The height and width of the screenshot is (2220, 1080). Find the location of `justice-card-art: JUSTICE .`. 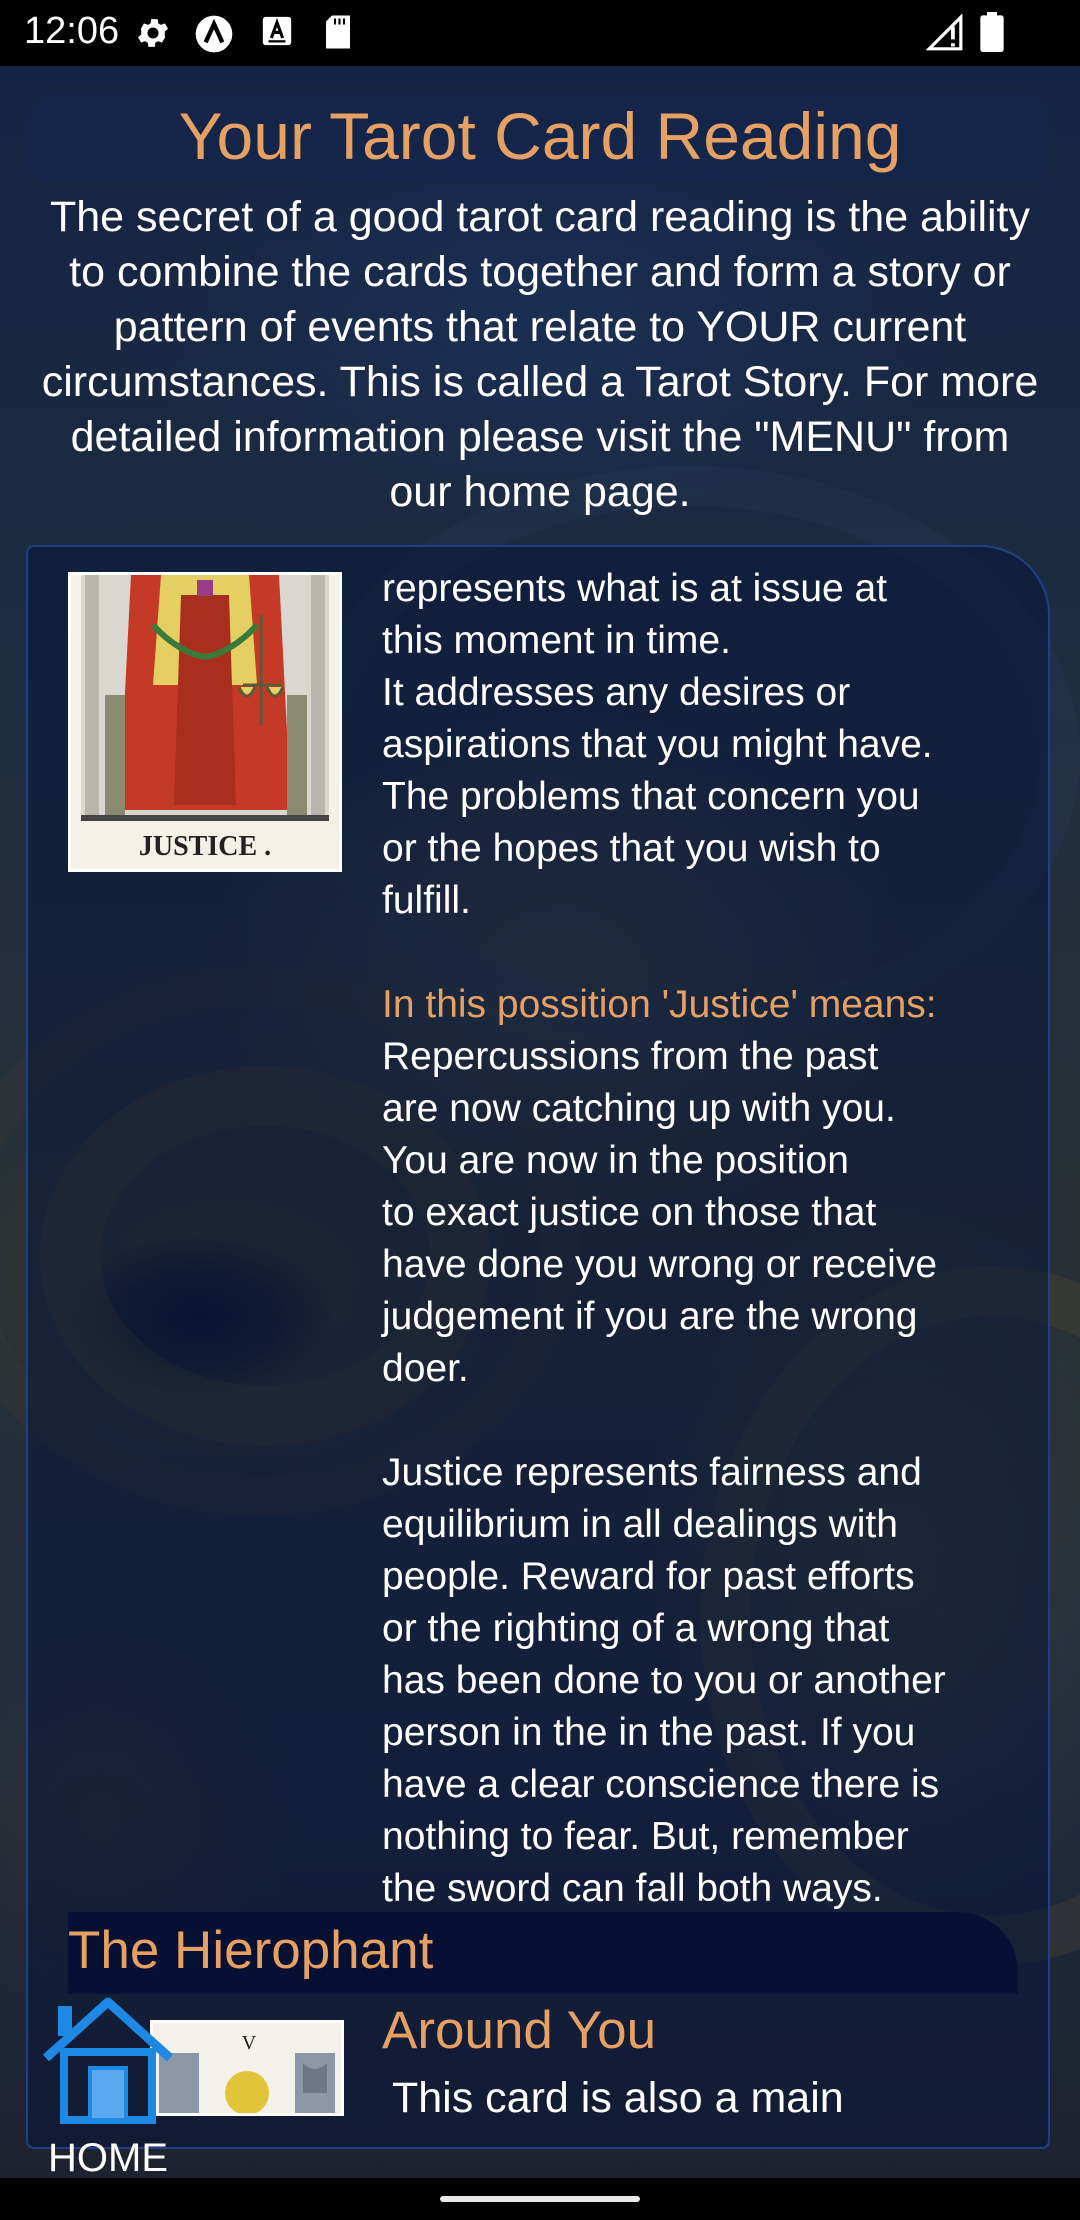

justice-card-art: JUSTICE . is located at coordinates (205, 722).